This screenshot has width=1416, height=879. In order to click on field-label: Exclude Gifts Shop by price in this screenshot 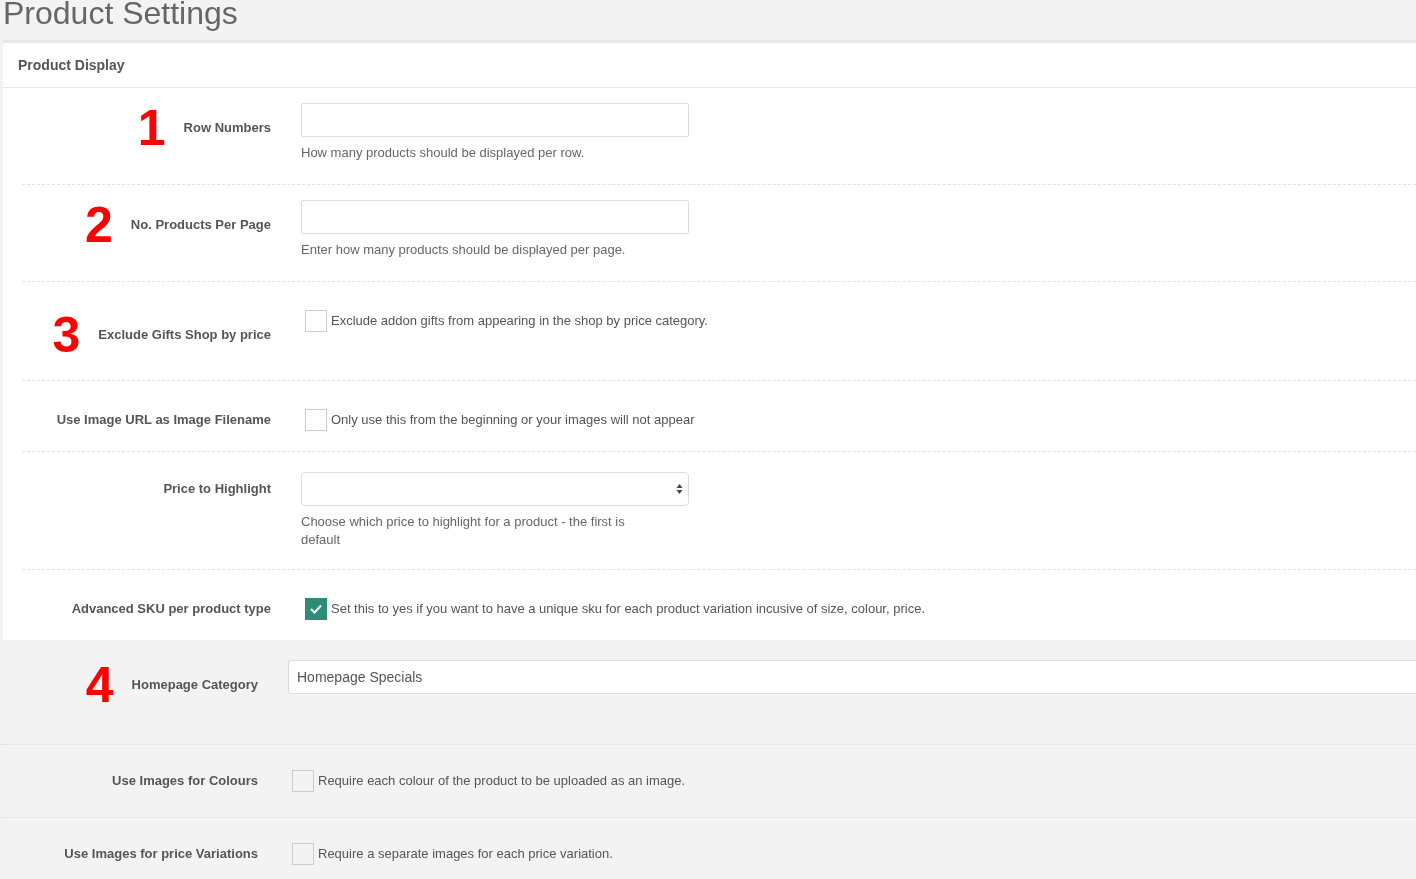, I will do `click(184, 335)`.